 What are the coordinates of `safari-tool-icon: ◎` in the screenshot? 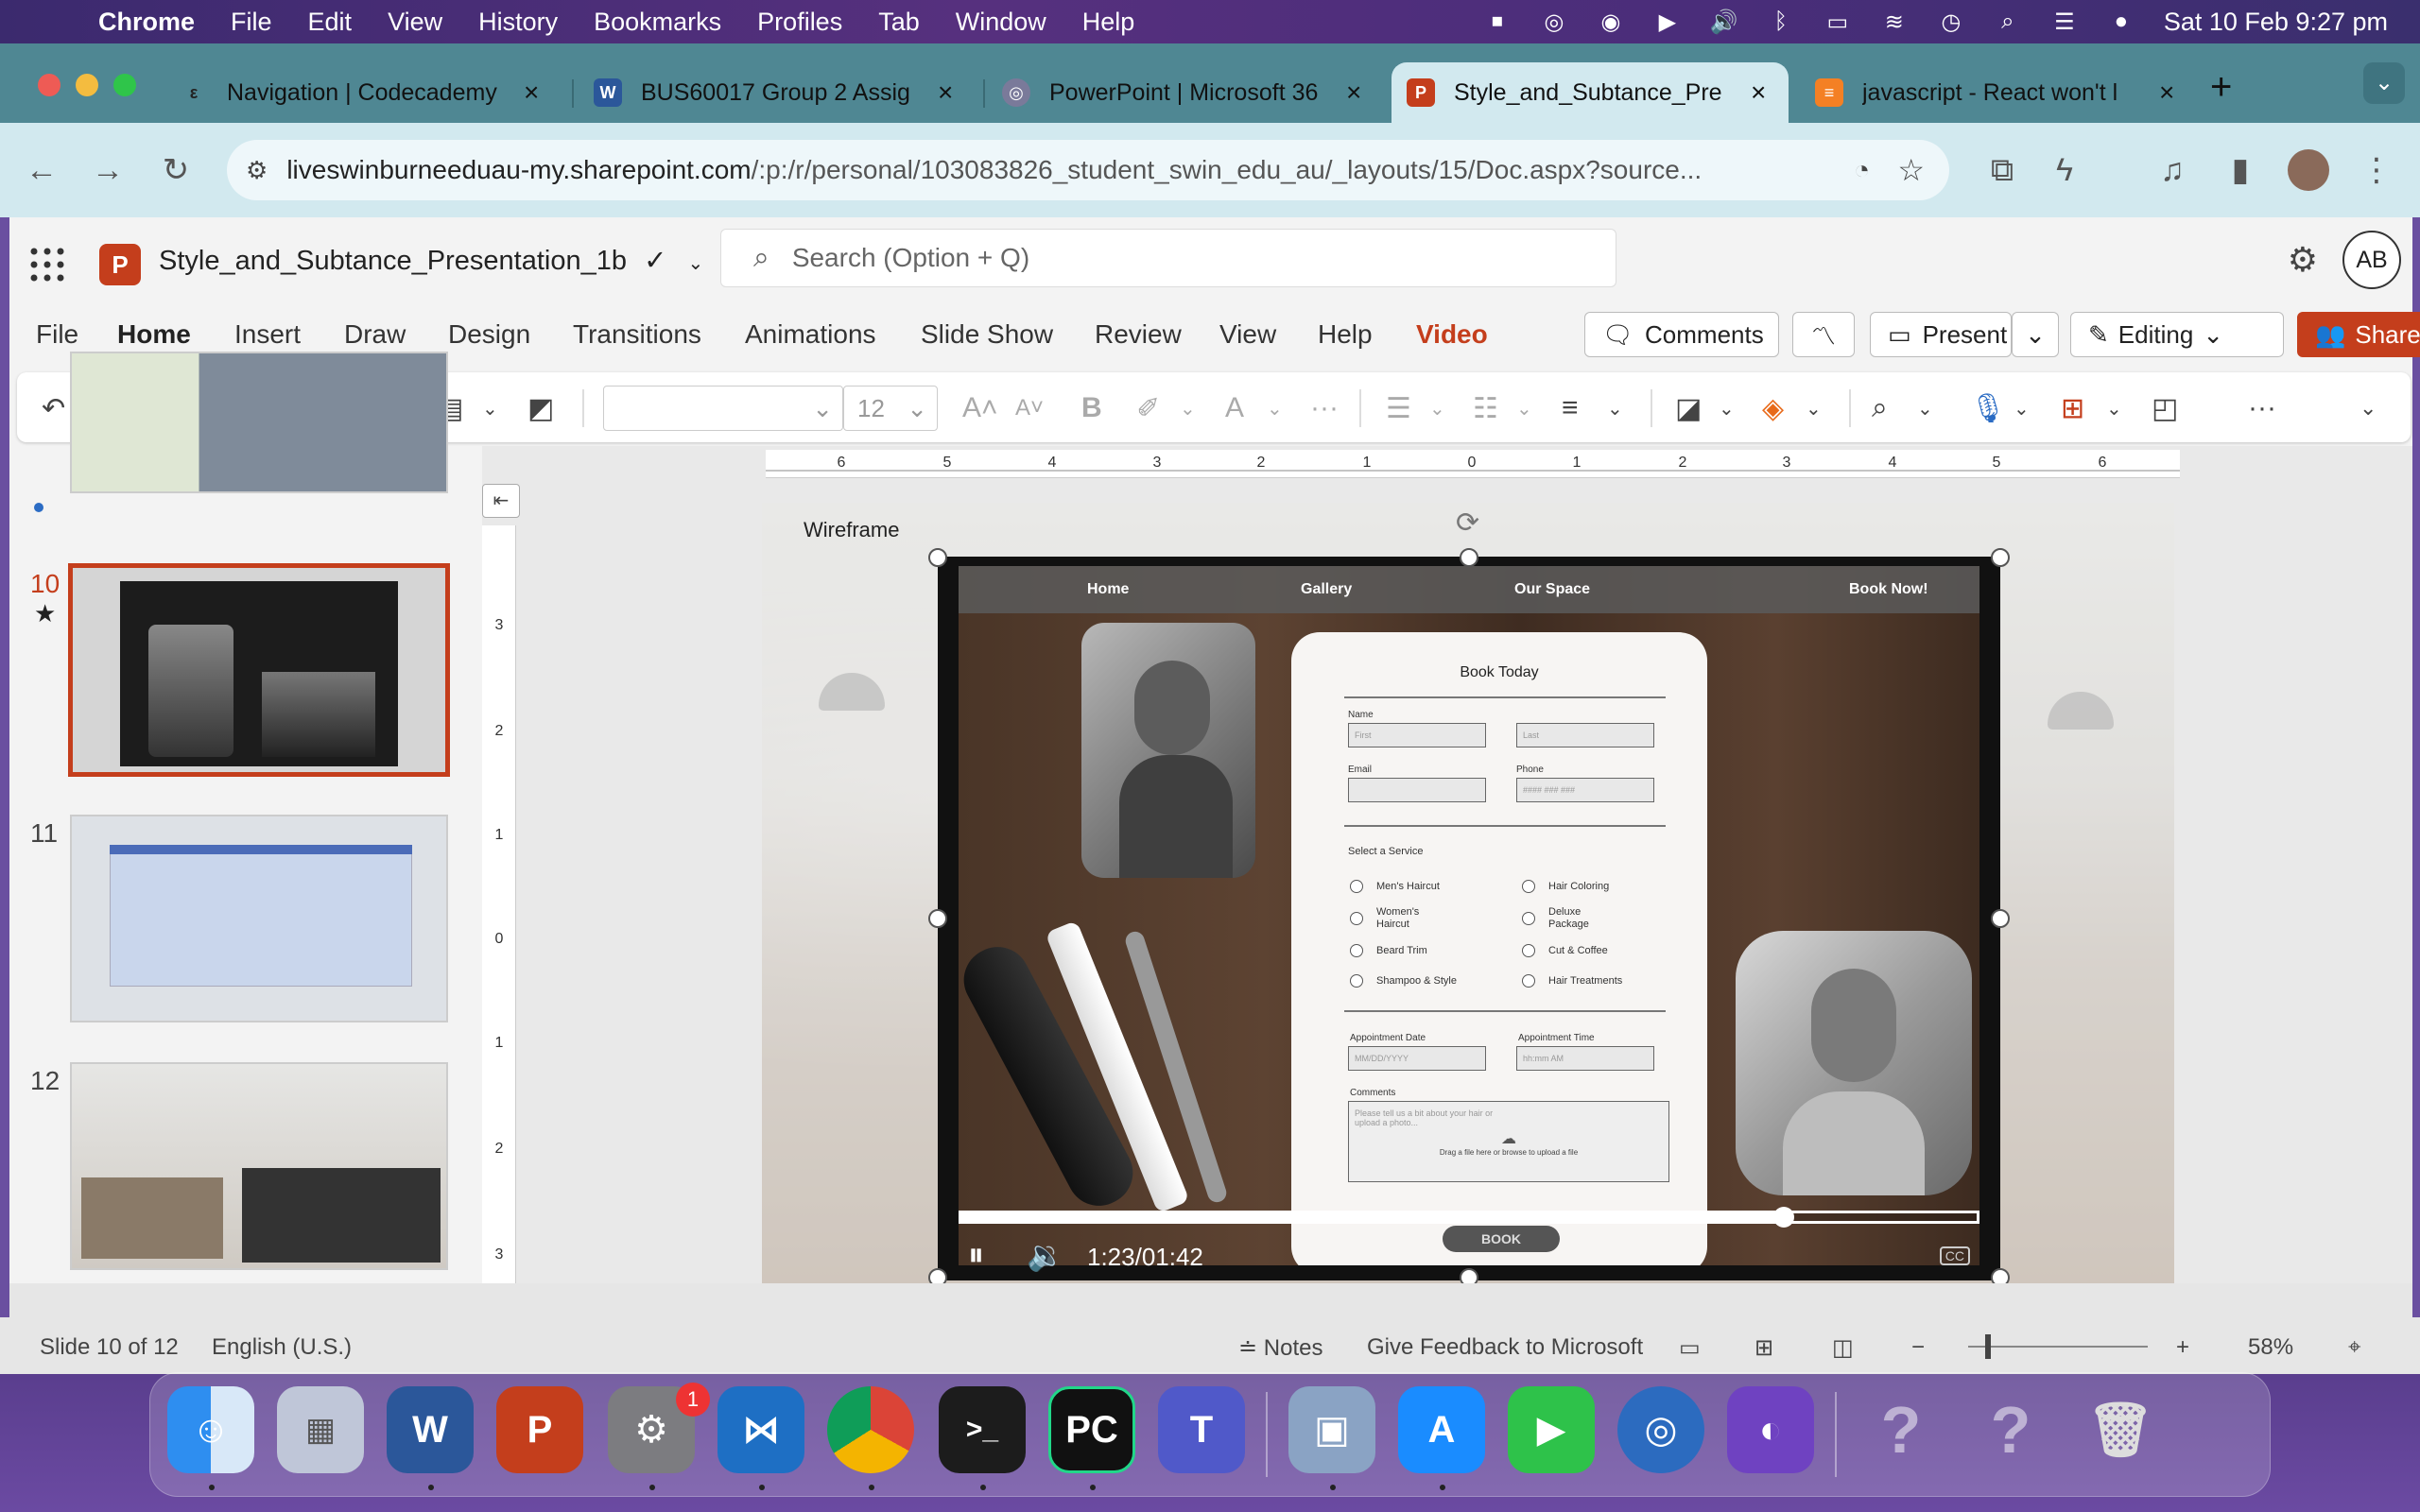 It's located at (1660, 1429).